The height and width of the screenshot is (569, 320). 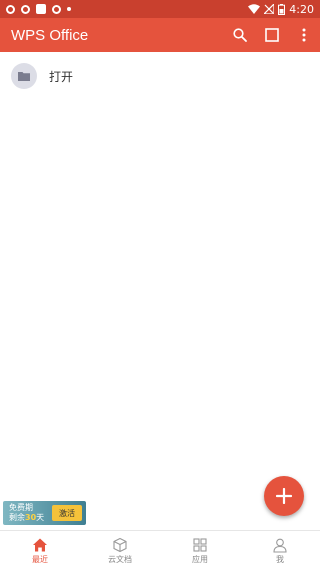 I want to click on nav-label: 我, so click(x=280, y=559).